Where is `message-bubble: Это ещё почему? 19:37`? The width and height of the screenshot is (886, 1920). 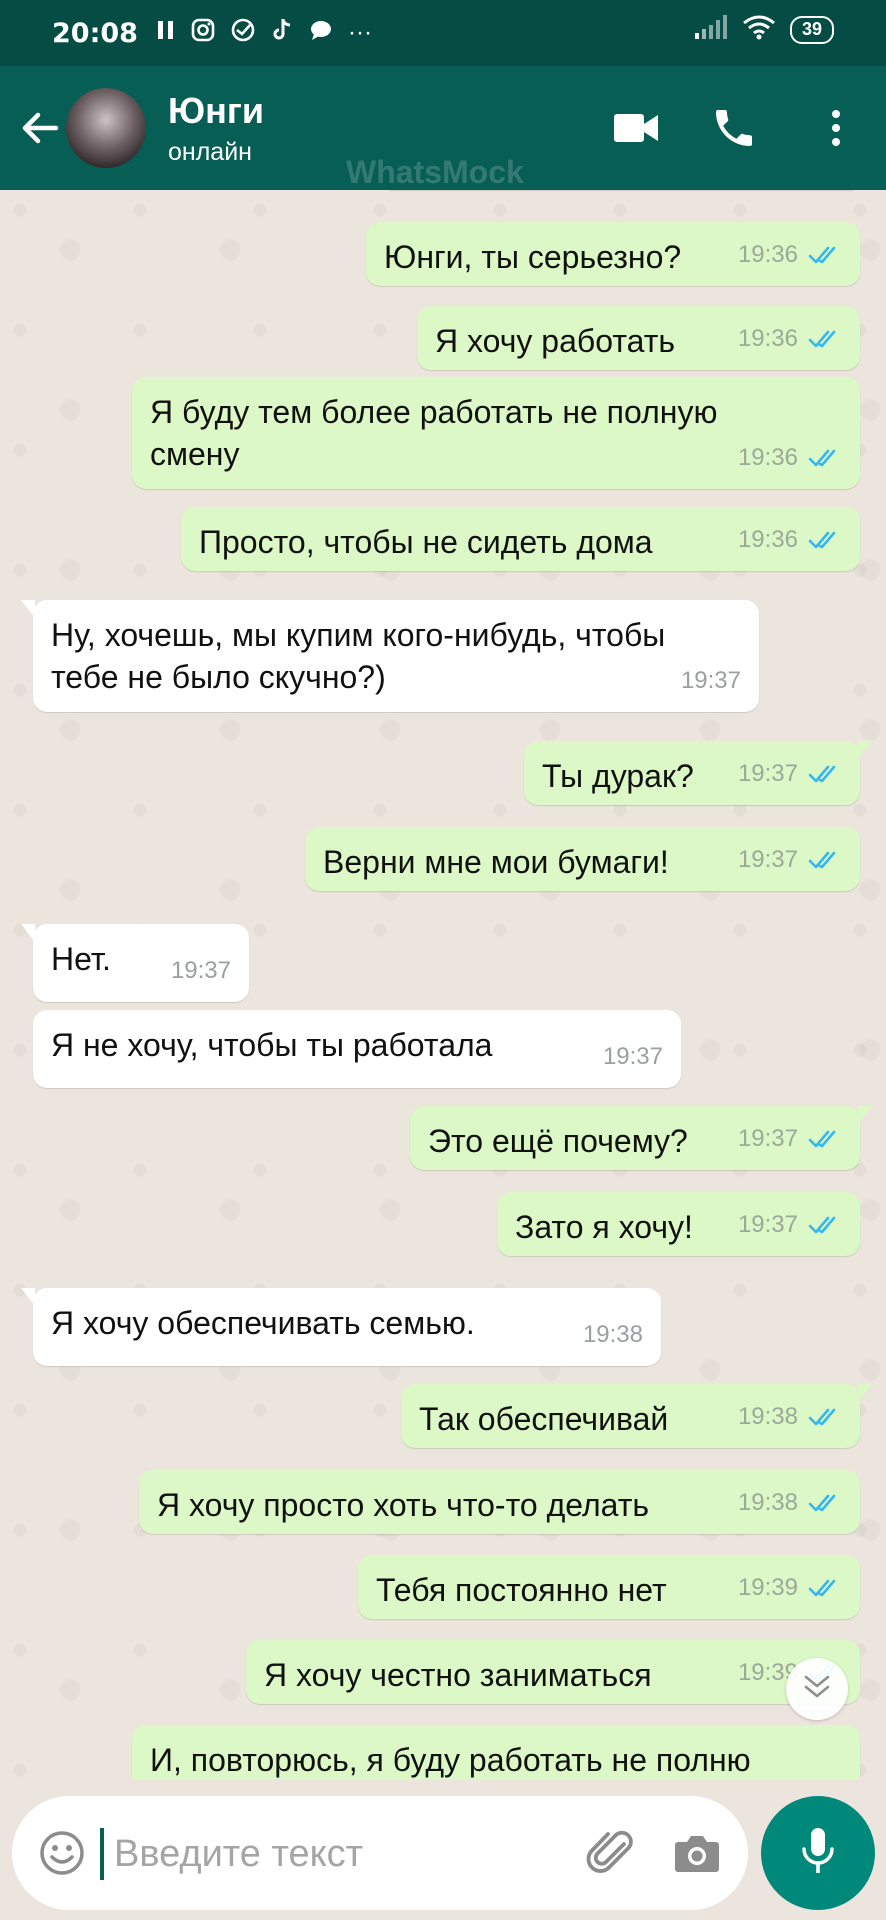
message-bubble: Это ещё почему? 19:37 is located at coordinates (641, 1138).